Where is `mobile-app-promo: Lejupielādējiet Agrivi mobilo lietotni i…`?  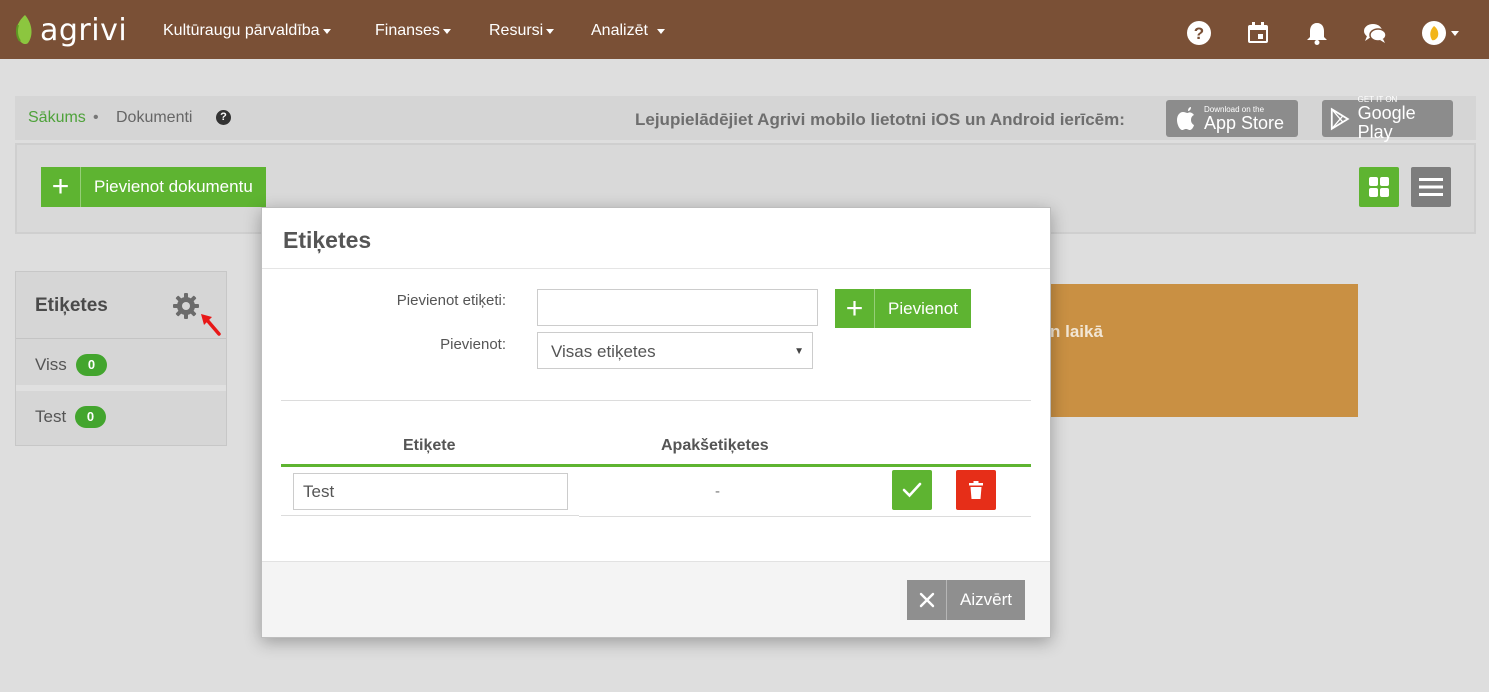 mobile-app-promo: Lejupielādējiet Agrivi mobilo lietotni i… is located at coordinates (880, 119).